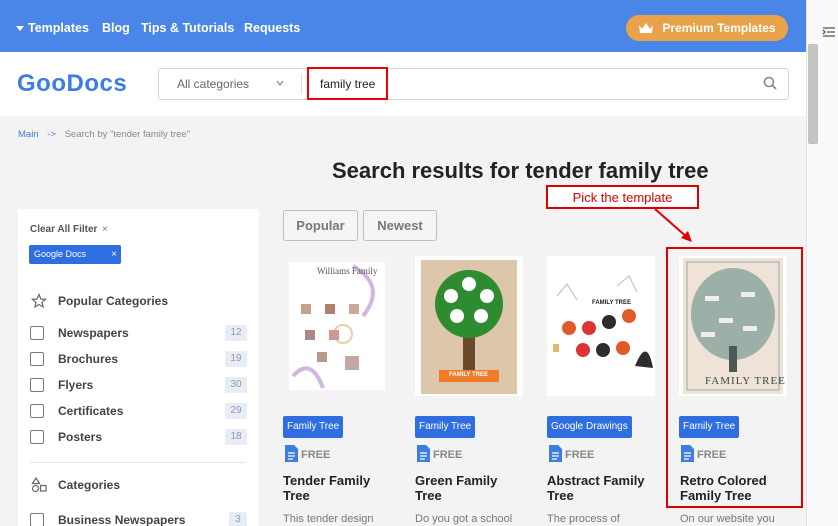 The height and width of the screenshot is (526, 838). What do you see at coordinates (88, 359) in the screenshot?
I see `filter-label: Brochures` at bounding box center [88, 359].